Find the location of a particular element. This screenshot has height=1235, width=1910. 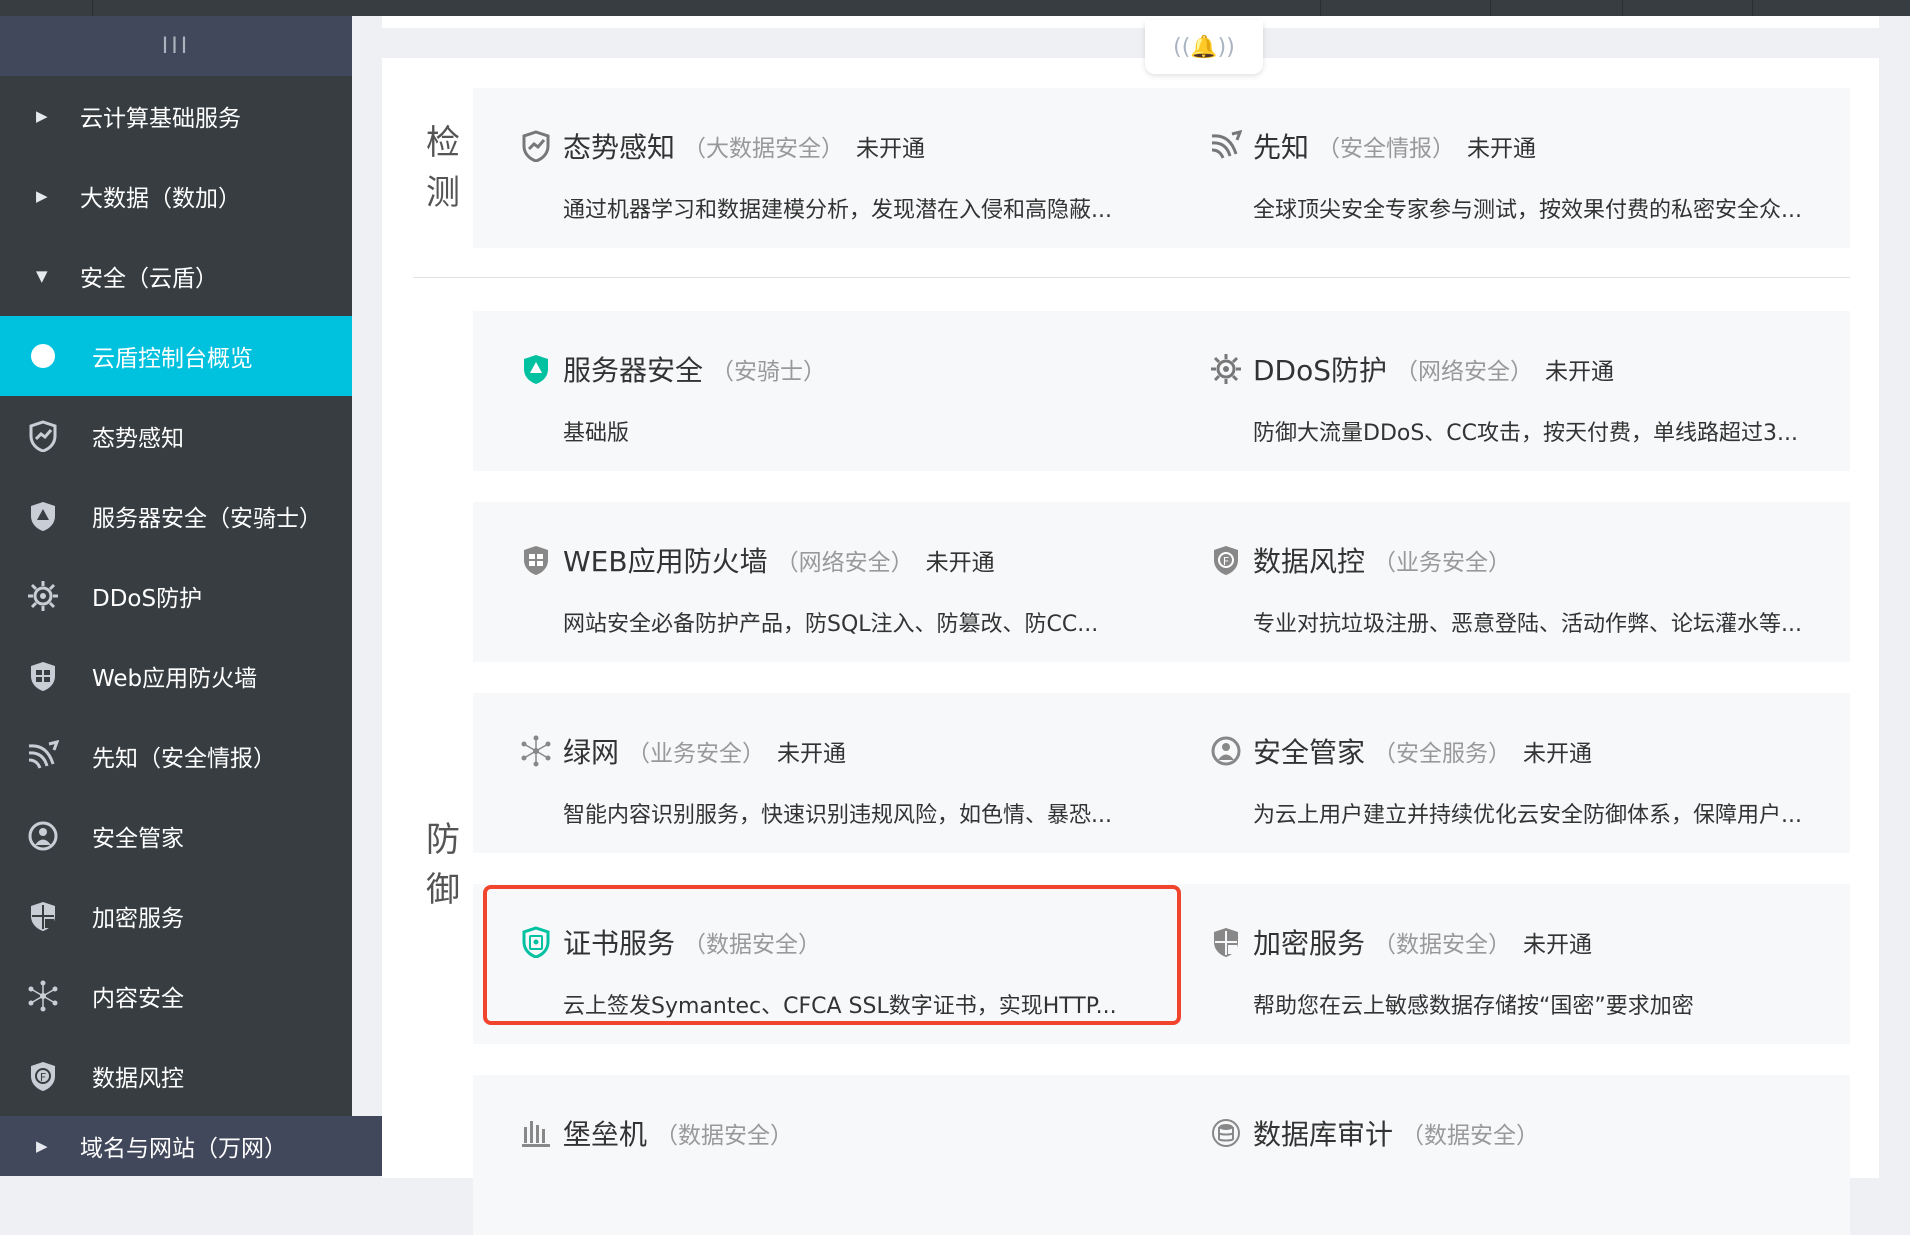

sidebar-group-label: 云计算基础服务 is located at coordinates (160, 119).